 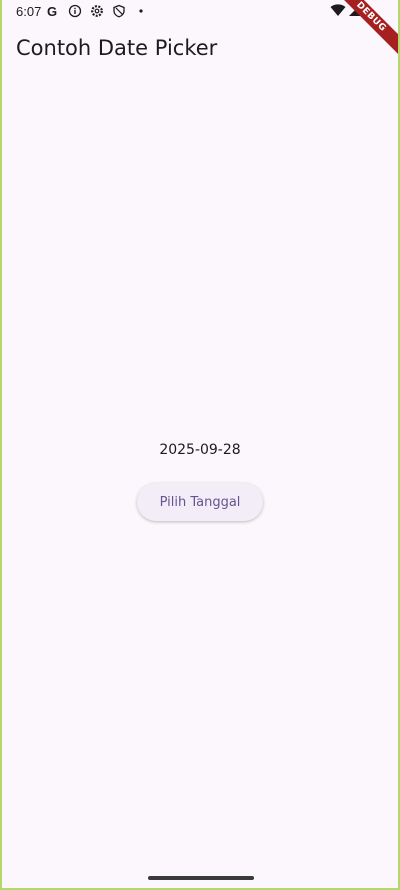 I want to click on shield-icon, so click(x=119, y=11).